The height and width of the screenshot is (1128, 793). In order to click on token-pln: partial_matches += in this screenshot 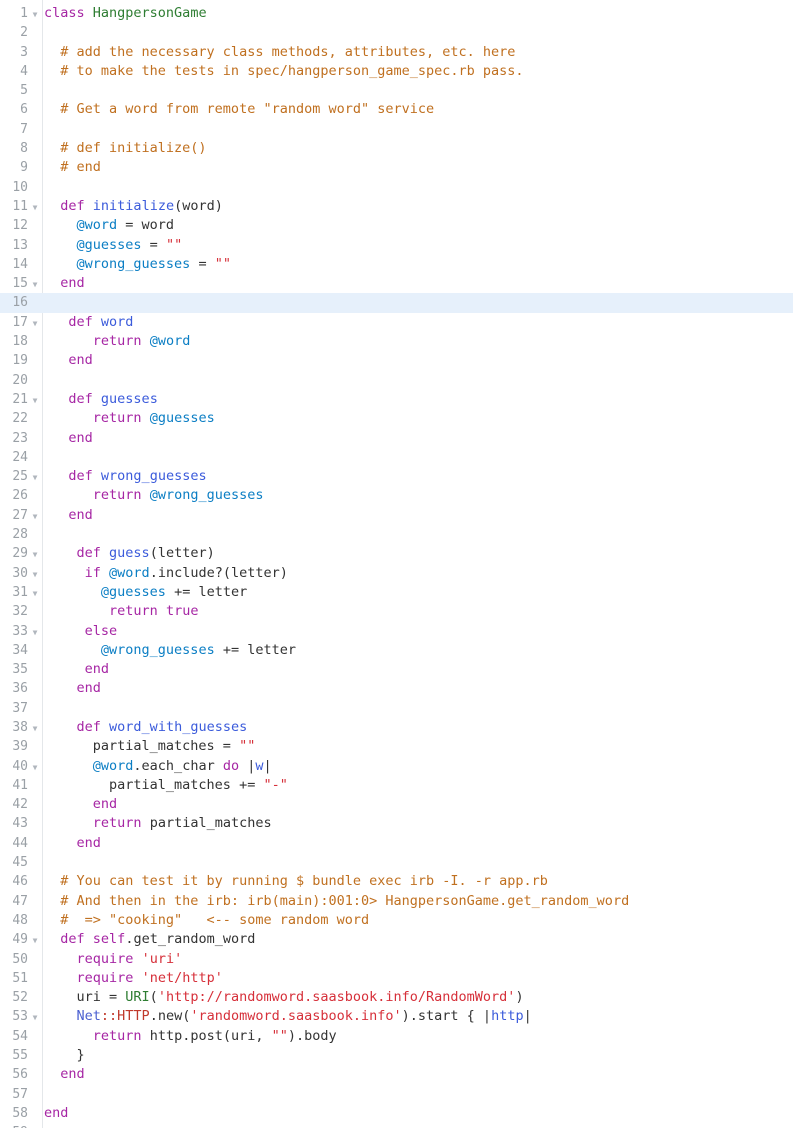, I will do `click(154, 784)`.